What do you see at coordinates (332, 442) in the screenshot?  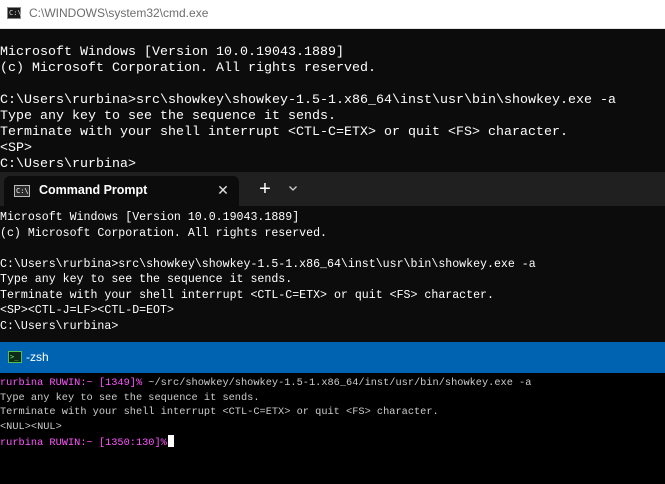 I see `prompt-line: rurbina RUWIN:~ [1350:130]%` at bounding box center [332, 442].